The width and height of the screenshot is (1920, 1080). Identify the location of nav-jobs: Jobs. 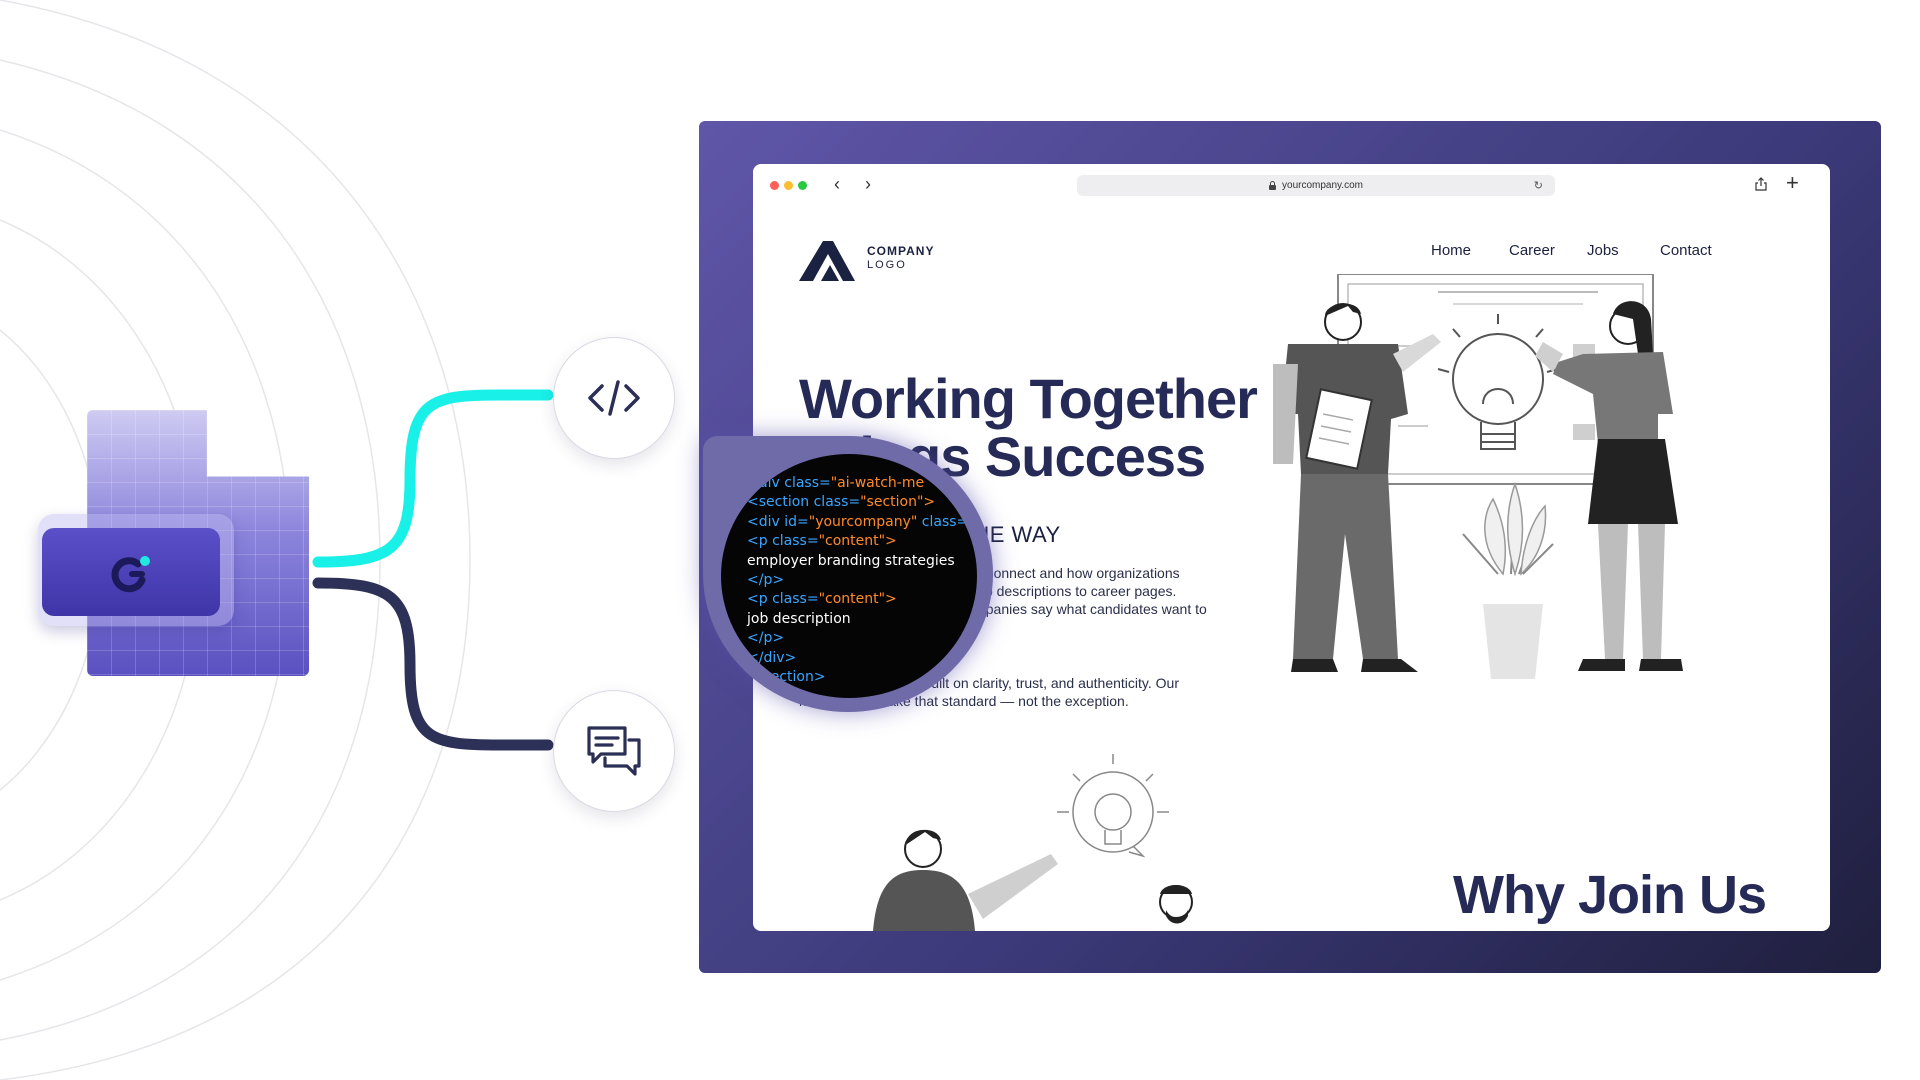
(1603, 250).